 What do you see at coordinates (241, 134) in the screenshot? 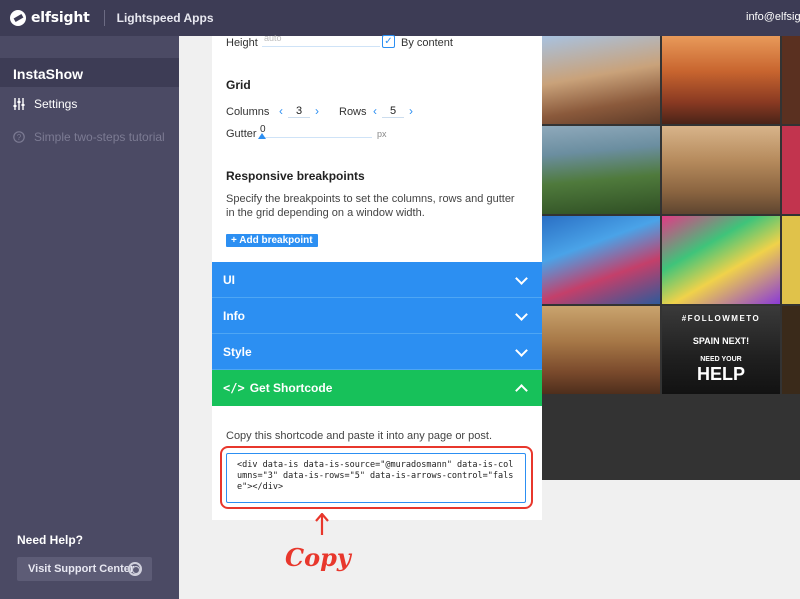
I see `gutter-label: Gutter` at bounding box center [241, 134].